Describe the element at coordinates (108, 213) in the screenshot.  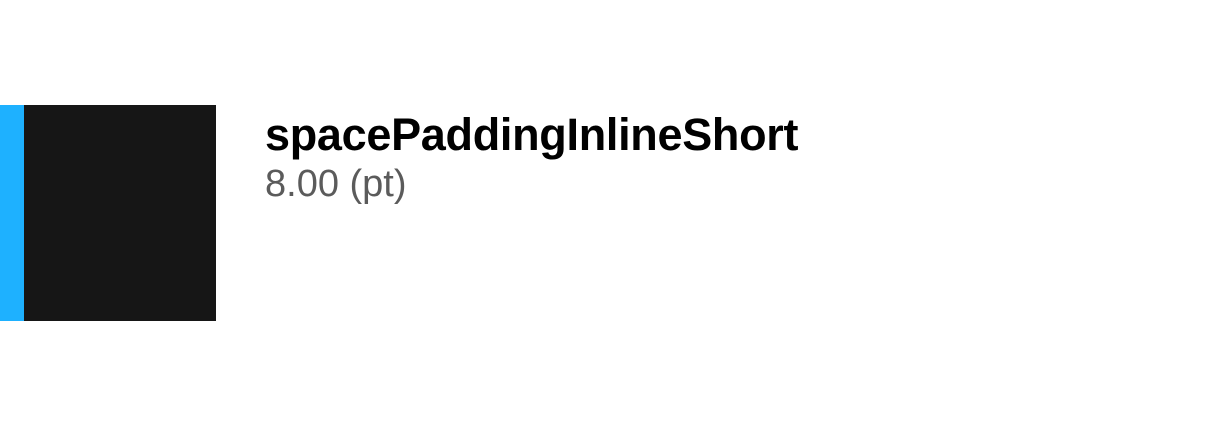
I see `token-swatch` at that location.